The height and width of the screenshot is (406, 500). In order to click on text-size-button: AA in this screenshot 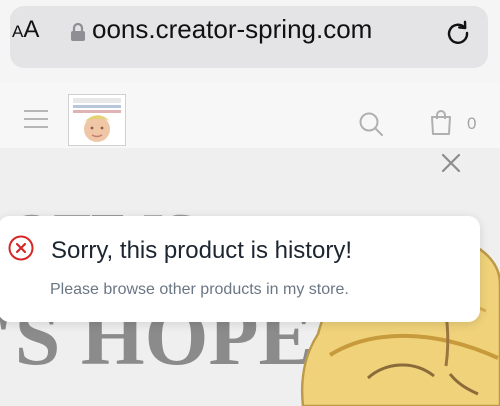, I will do `click(25, 30)`.